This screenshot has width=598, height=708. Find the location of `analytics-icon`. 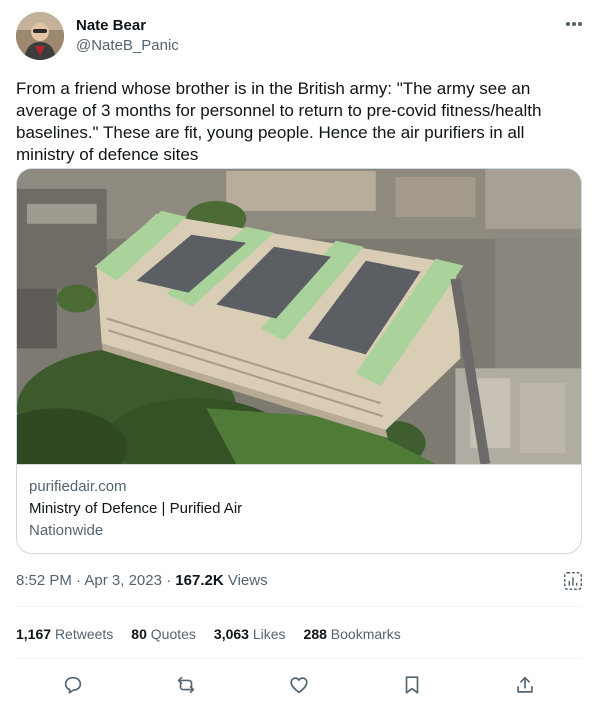

analytics-icon is located at coordinates (573, 581).